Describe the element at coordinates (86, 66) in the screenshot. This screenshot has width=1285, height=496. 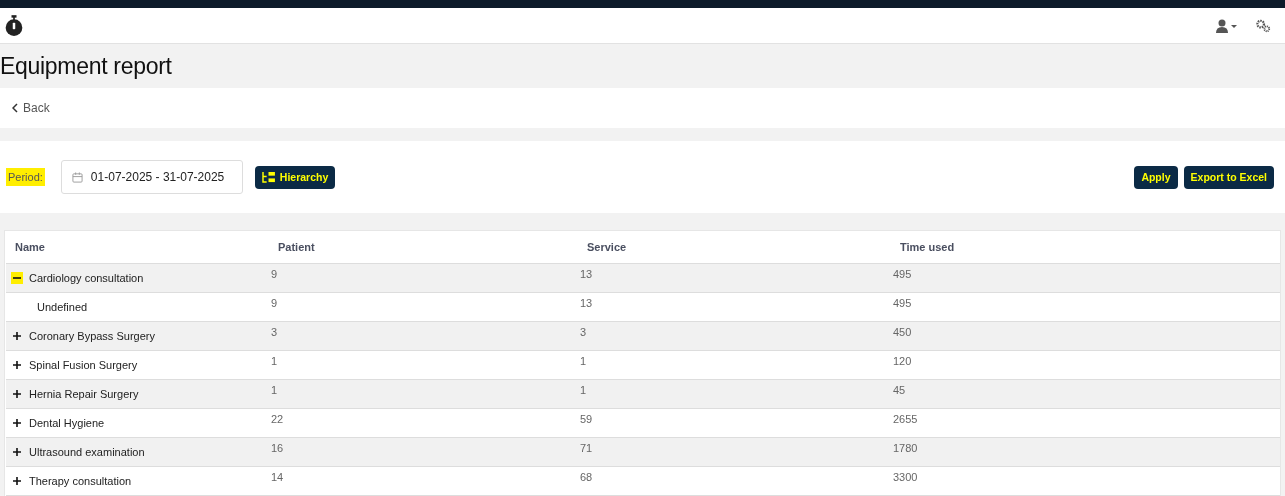
I see `page-title: Equipment report` at that location.